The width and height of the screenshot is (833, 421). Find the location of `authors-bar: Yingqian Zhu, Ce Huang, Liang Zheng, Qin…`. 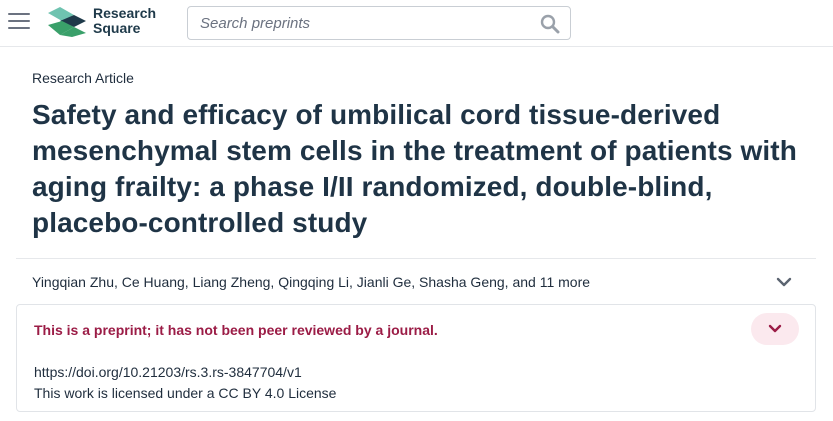

authors-bar: Yingqian Zhu, Ce Huang, Liang Zheng, Qin… is located at coordinates (416, 281).